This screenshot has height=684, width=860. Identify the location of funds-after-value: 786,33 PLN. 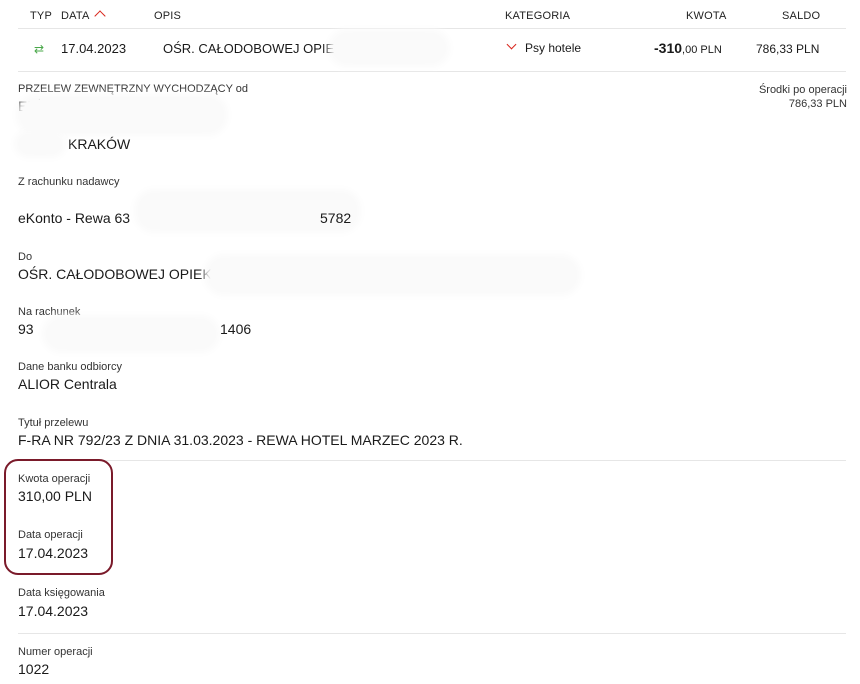
(817, 104).